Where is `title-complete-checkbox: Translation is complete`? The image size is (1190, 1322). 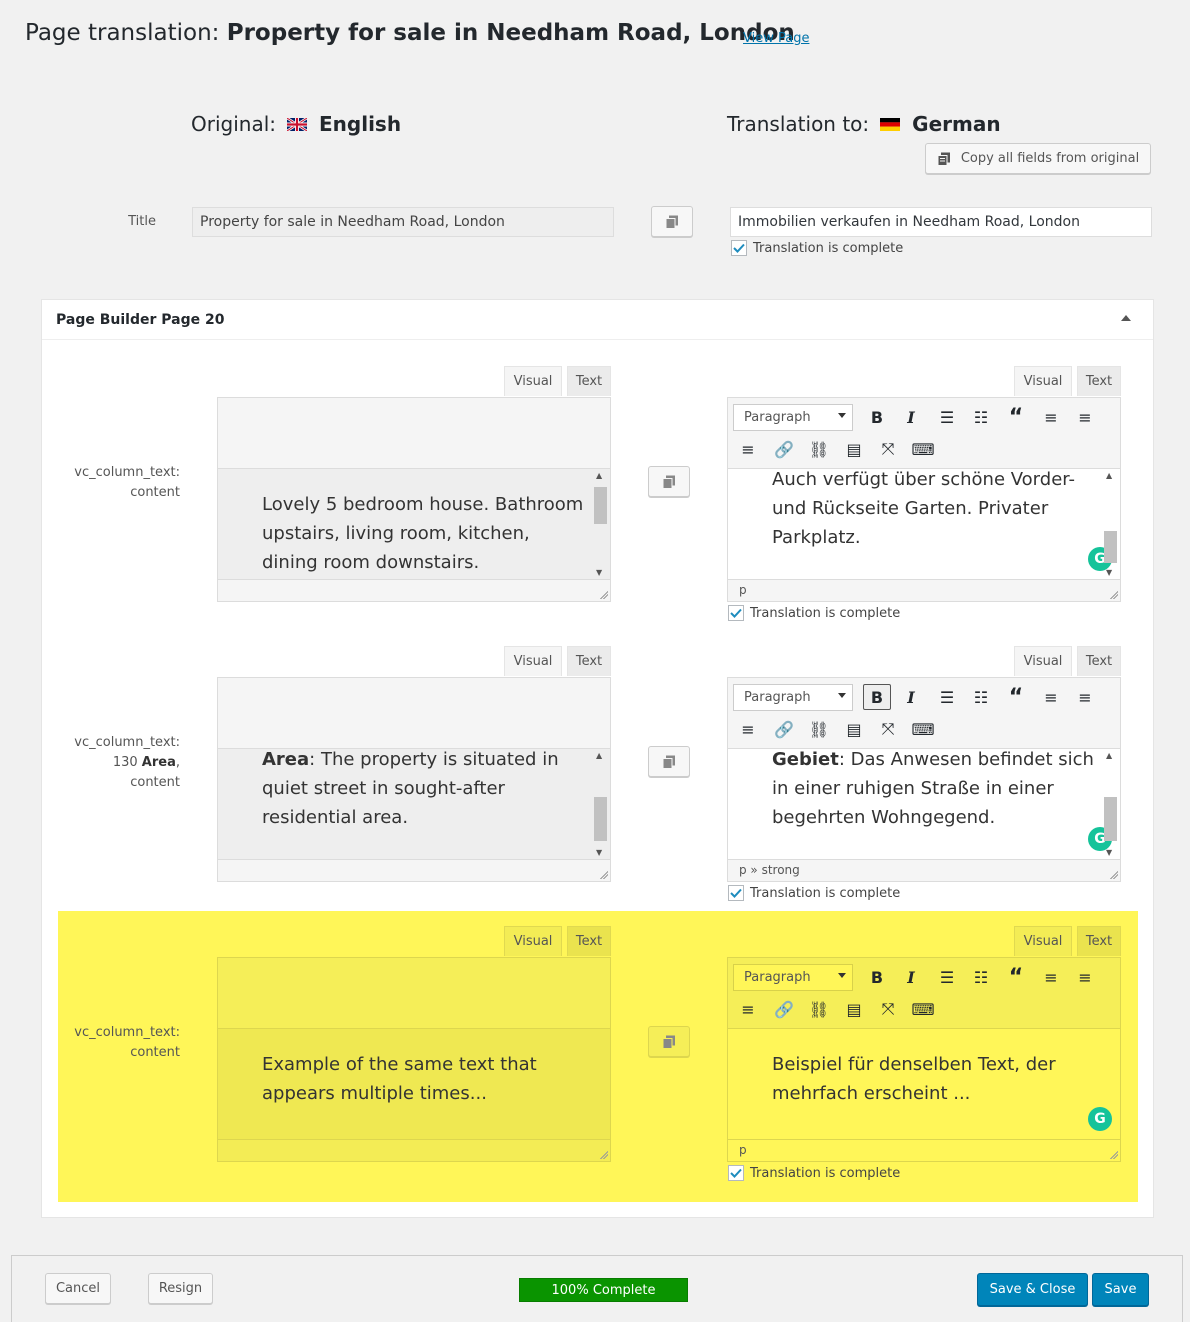 title-complete-checkbox: Translation is complete is located at coordinates (817, 248).